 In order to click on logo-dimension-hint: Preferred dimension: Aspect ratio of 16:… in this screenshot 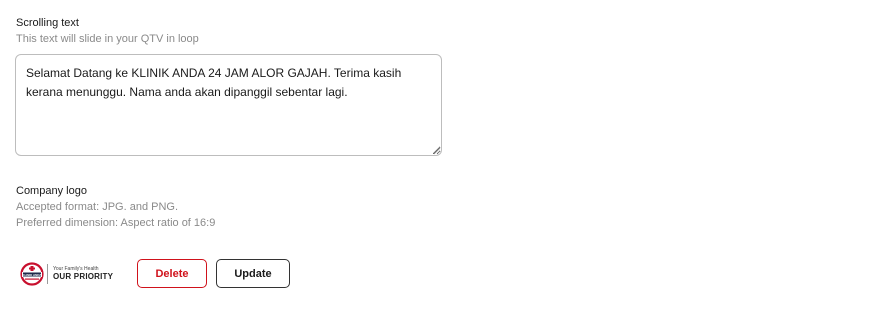, I will do `click(116, 223)`.